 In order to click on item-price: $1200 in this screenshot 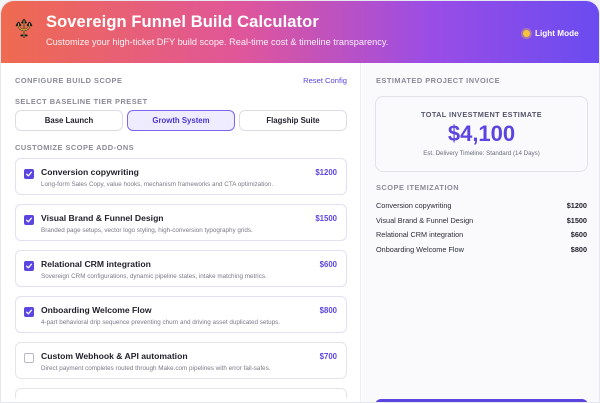, I will do `click(576, 205)`.